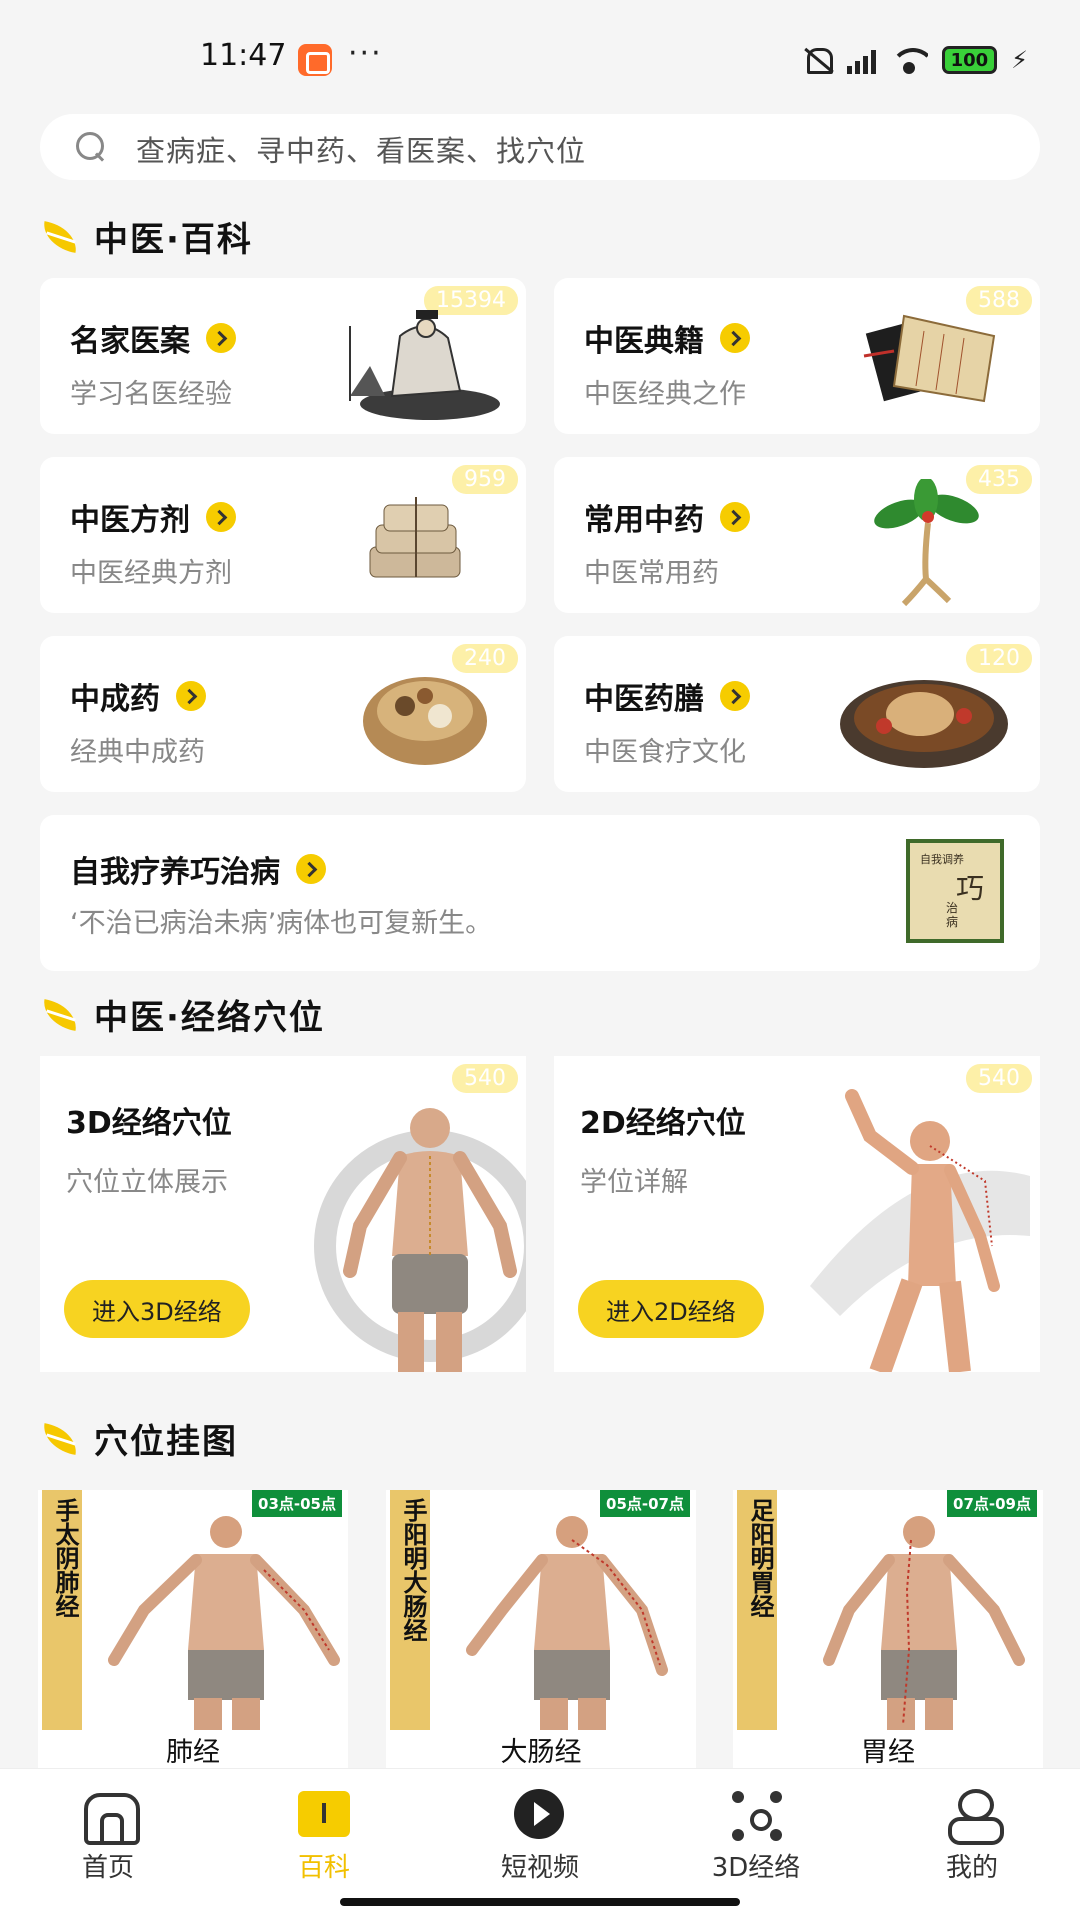 The width and height of the screenshot is (1080, 1920). I want to click on nav-label: 百科, so click(323, 1868).